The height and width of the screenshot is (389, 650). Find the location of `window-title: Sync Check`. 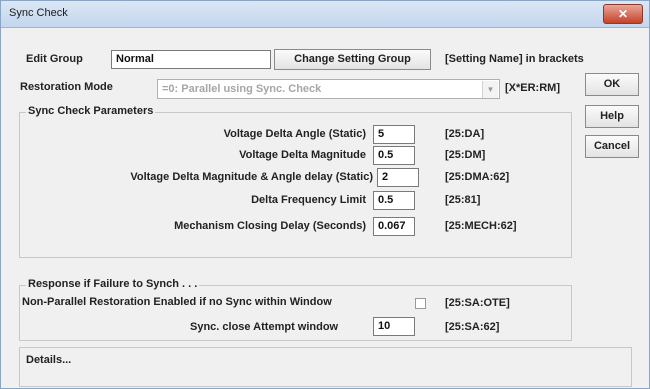

window-title: Sync Check is located at coordinates (38, 13).